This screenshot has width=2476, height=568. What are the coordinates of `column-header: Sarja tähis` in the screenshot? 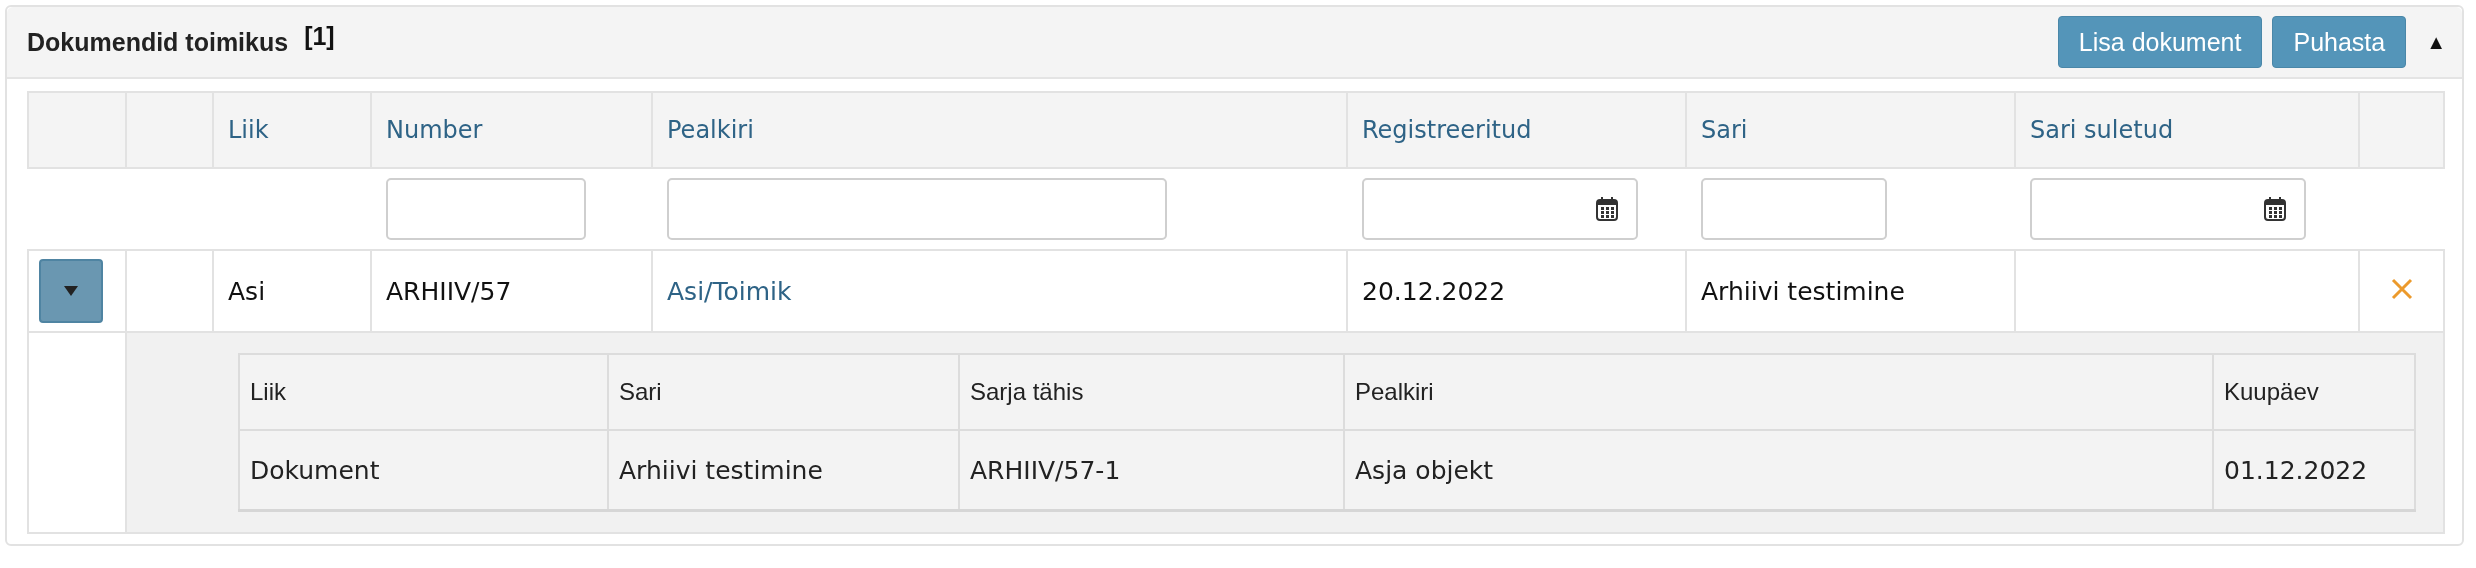 It's located at (1151, 392).